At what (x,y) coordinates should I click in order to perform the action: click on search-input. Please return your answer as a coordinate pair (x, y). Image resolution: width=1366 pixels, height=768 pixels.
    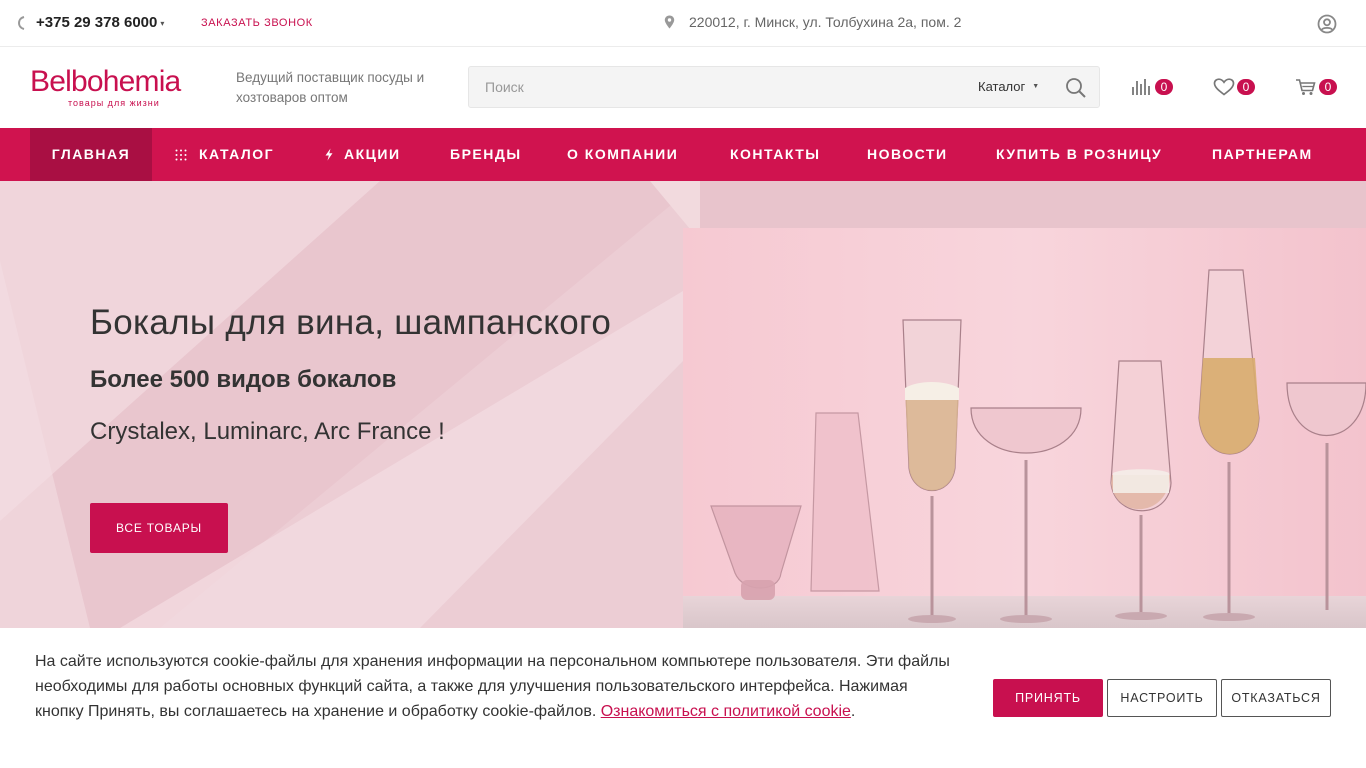
    Looking at the image, I should click on (709, 87).